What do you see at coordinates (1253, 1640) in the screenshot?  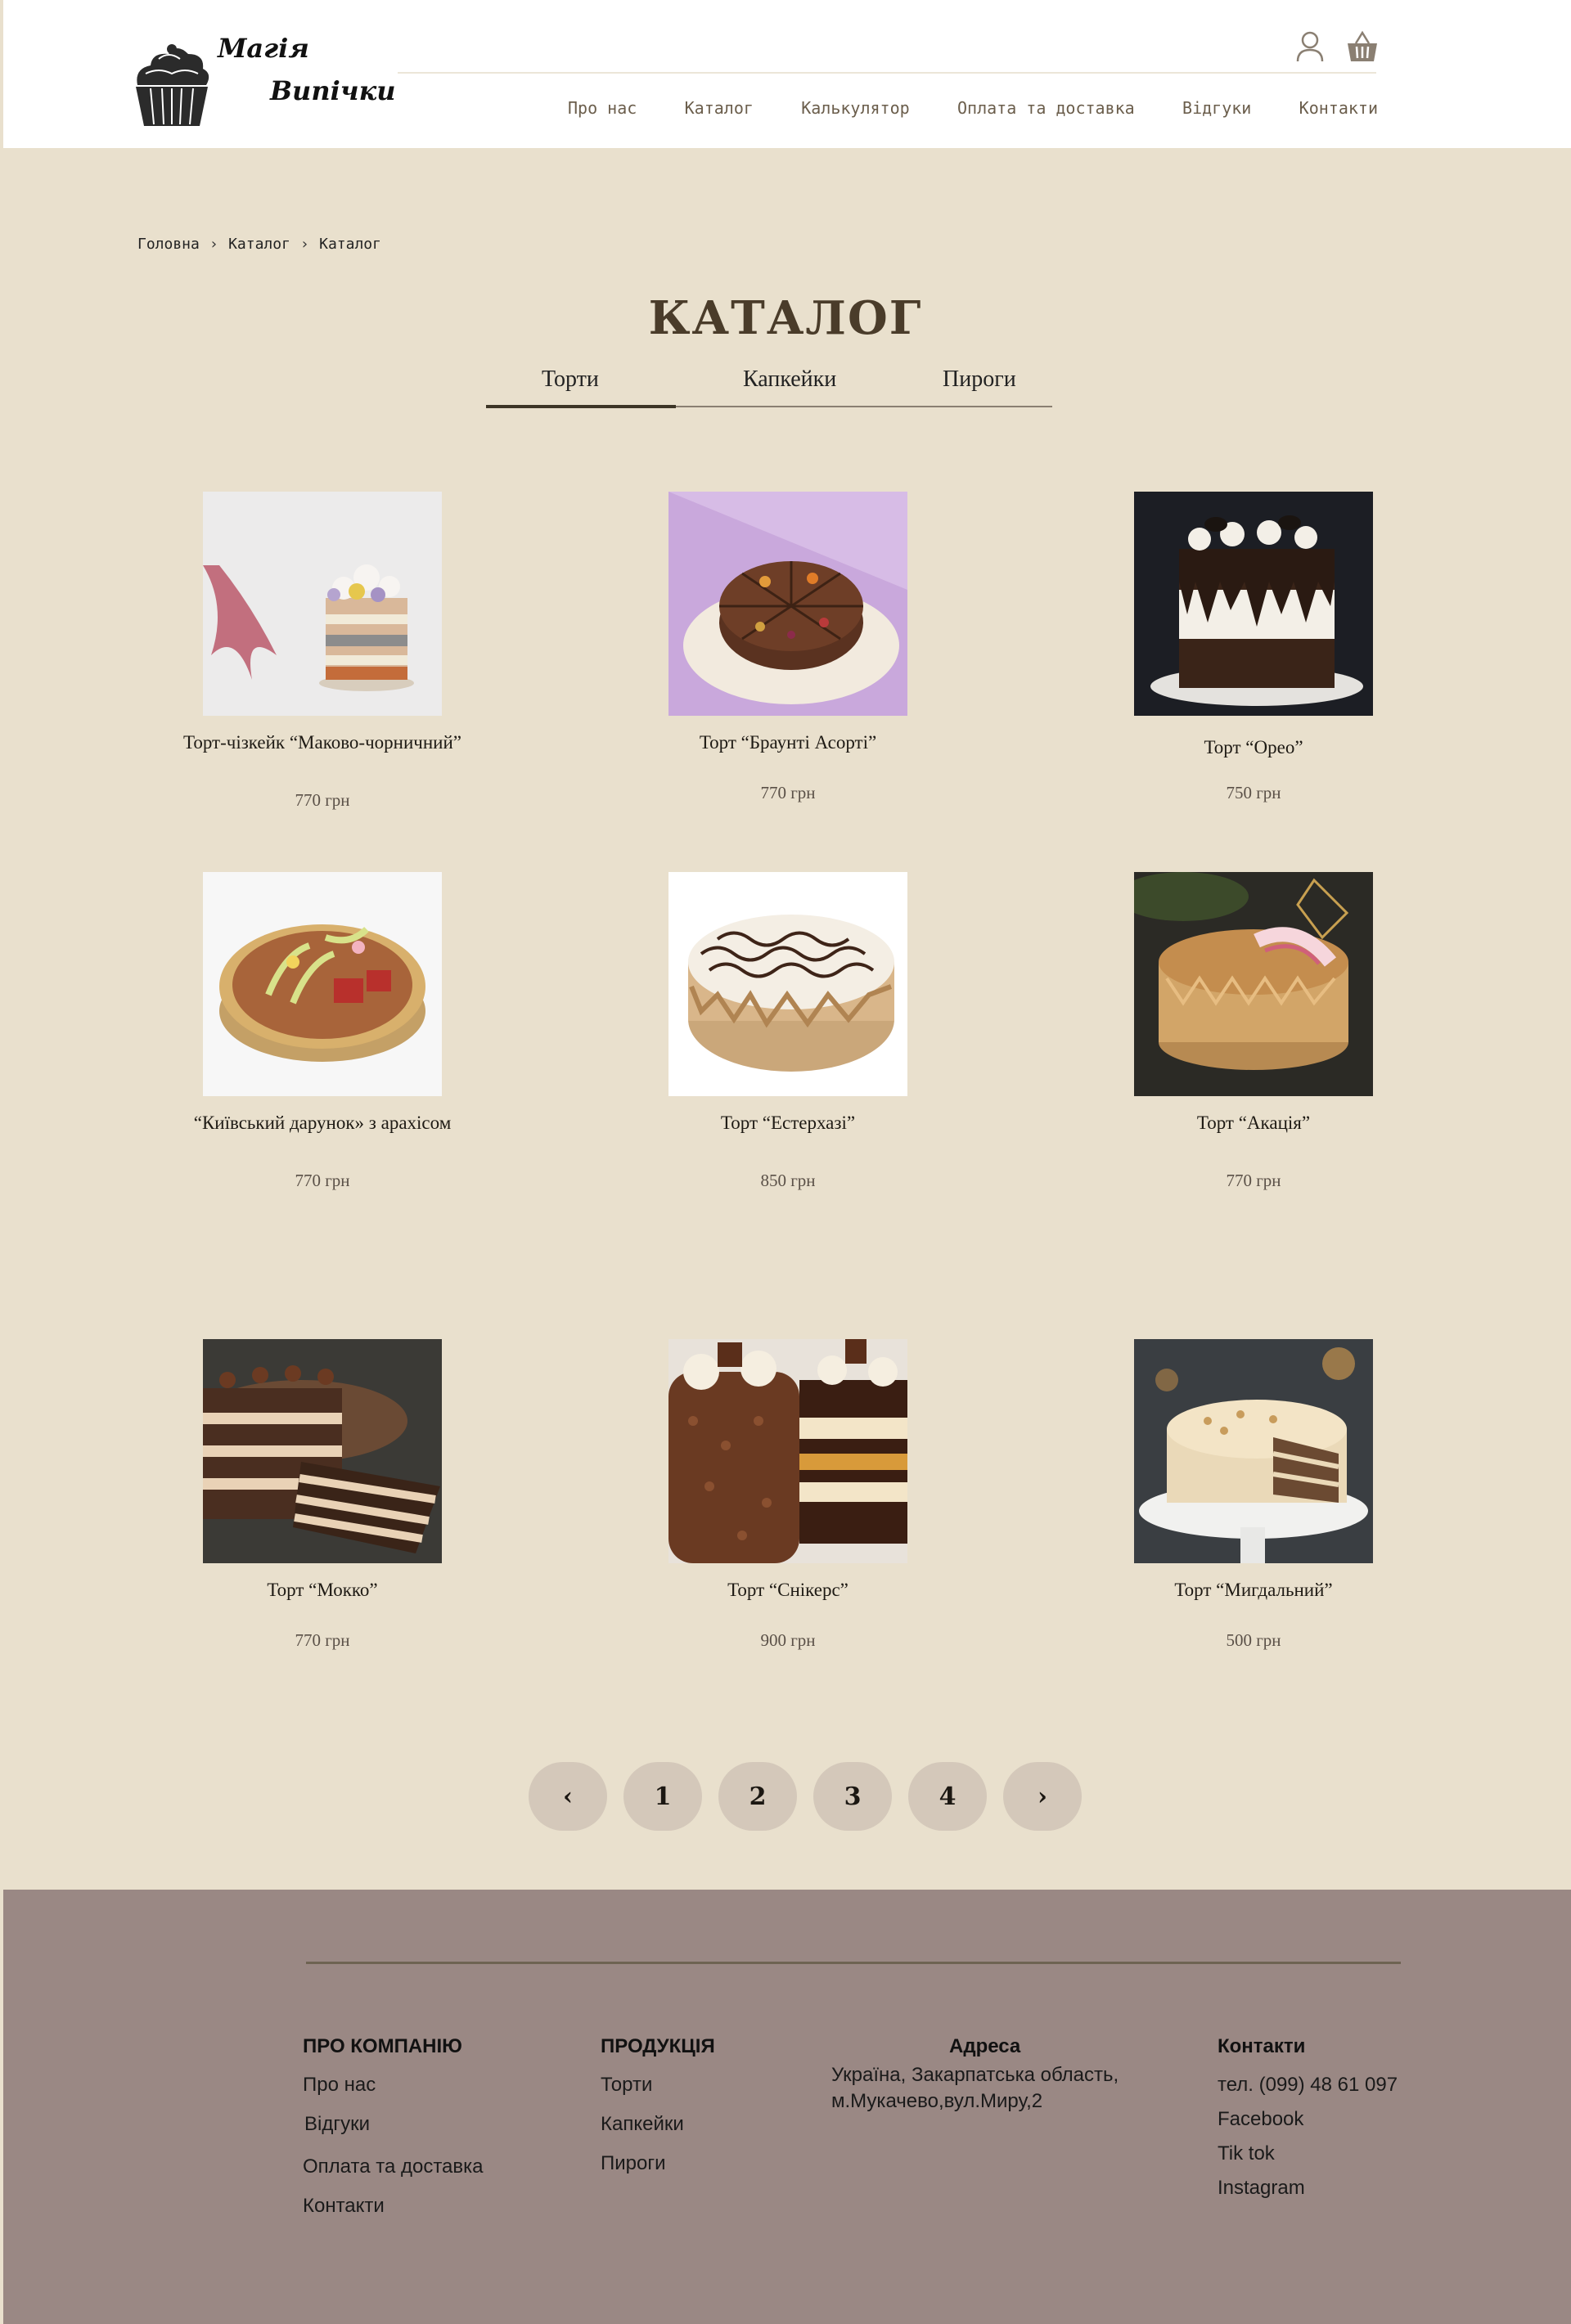 I see `product-price: 500 грн` at bounding box center [1253, 1640].